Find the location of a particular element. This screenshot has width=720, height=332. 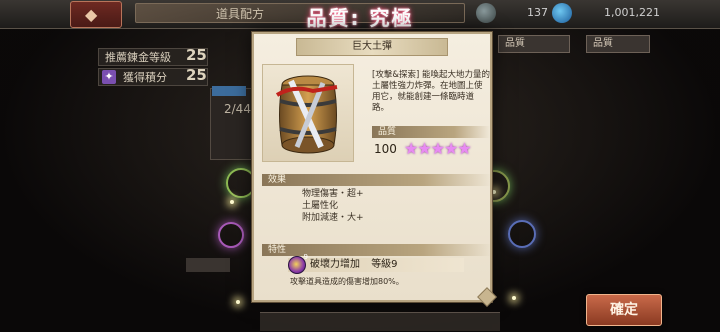

trait-orb-icon: 9 is located at coordinates (298, 263).